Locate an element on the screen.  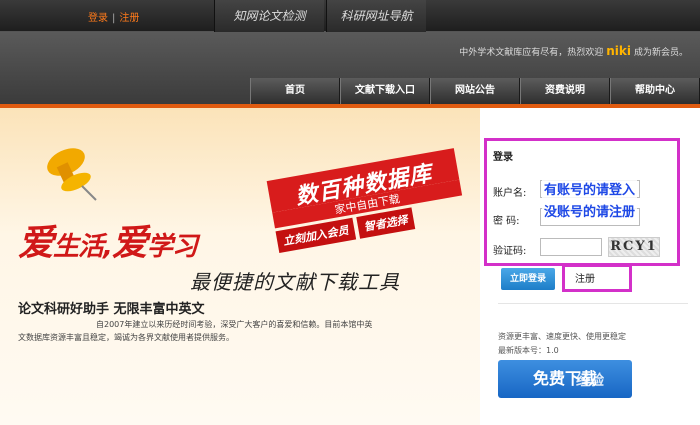
info-version: 最新版本号：1.0 is located at coordinates (528, 350).